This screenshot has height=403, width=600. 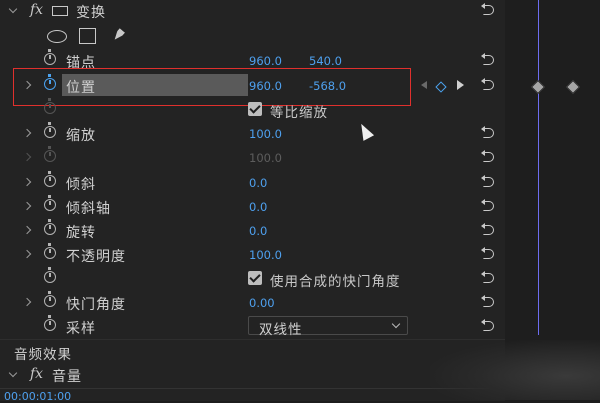 What do you see at coordinates (60, 11) in the screenshot?
I see `transform-icon` at bounding box center [60, 11].